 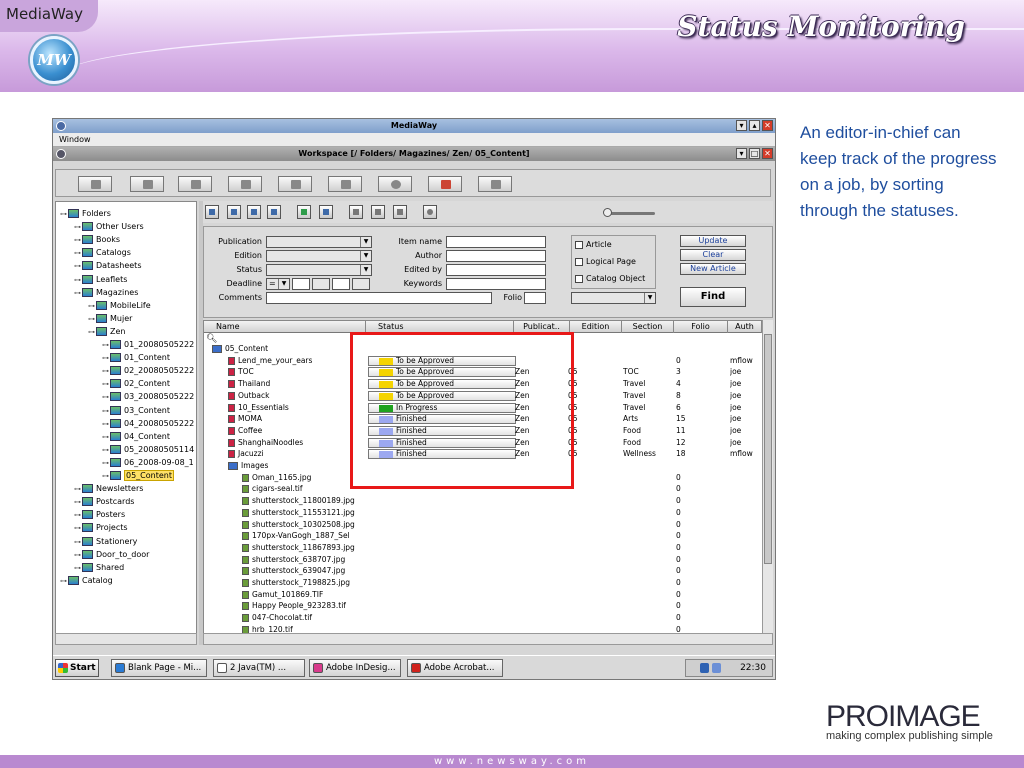 I want to click on table-row: shutterstock_638707.jpg 0, so click(x=483, y=559).